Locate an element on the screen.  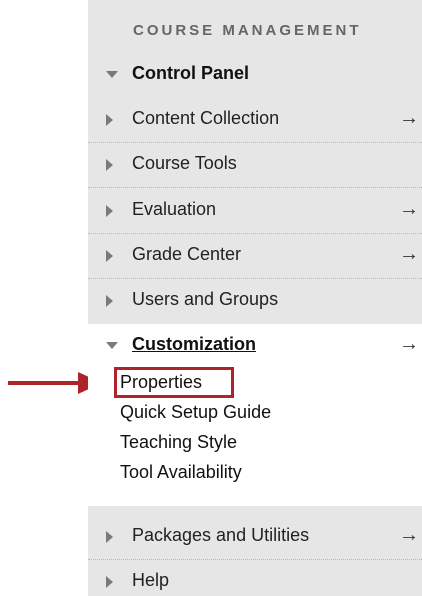
menu-item-customization: Customization → is located at coordinates (255, 346).